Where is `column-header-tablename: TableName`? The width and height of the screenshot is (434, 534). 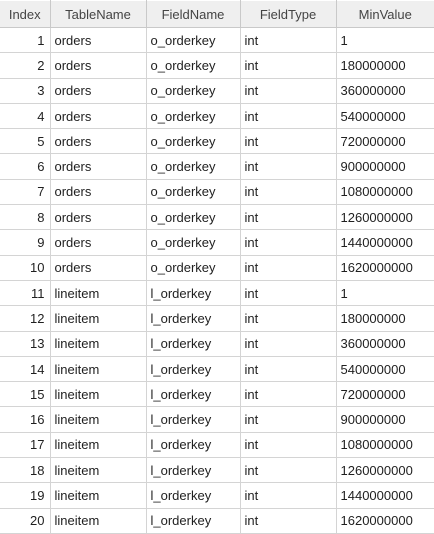 column-header-tablename: TableName is located at coordinates (98, 14).